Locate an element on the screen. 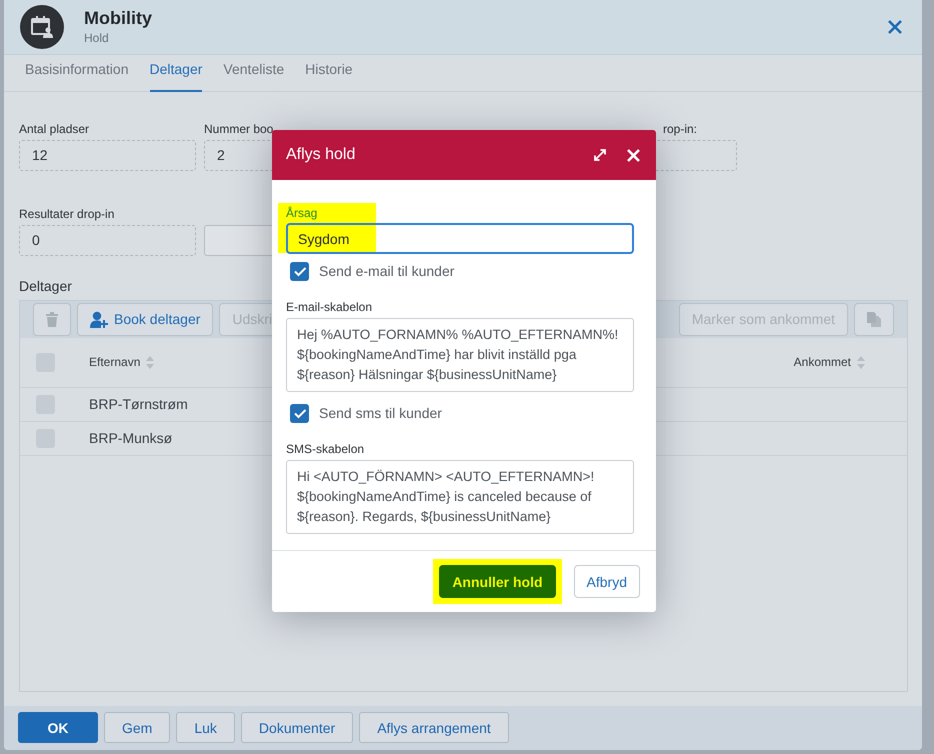 Image resolution: width=934 pixels, height=754 pixels. field-label: E-mail-skabelon is located at coordinates (330, 307).